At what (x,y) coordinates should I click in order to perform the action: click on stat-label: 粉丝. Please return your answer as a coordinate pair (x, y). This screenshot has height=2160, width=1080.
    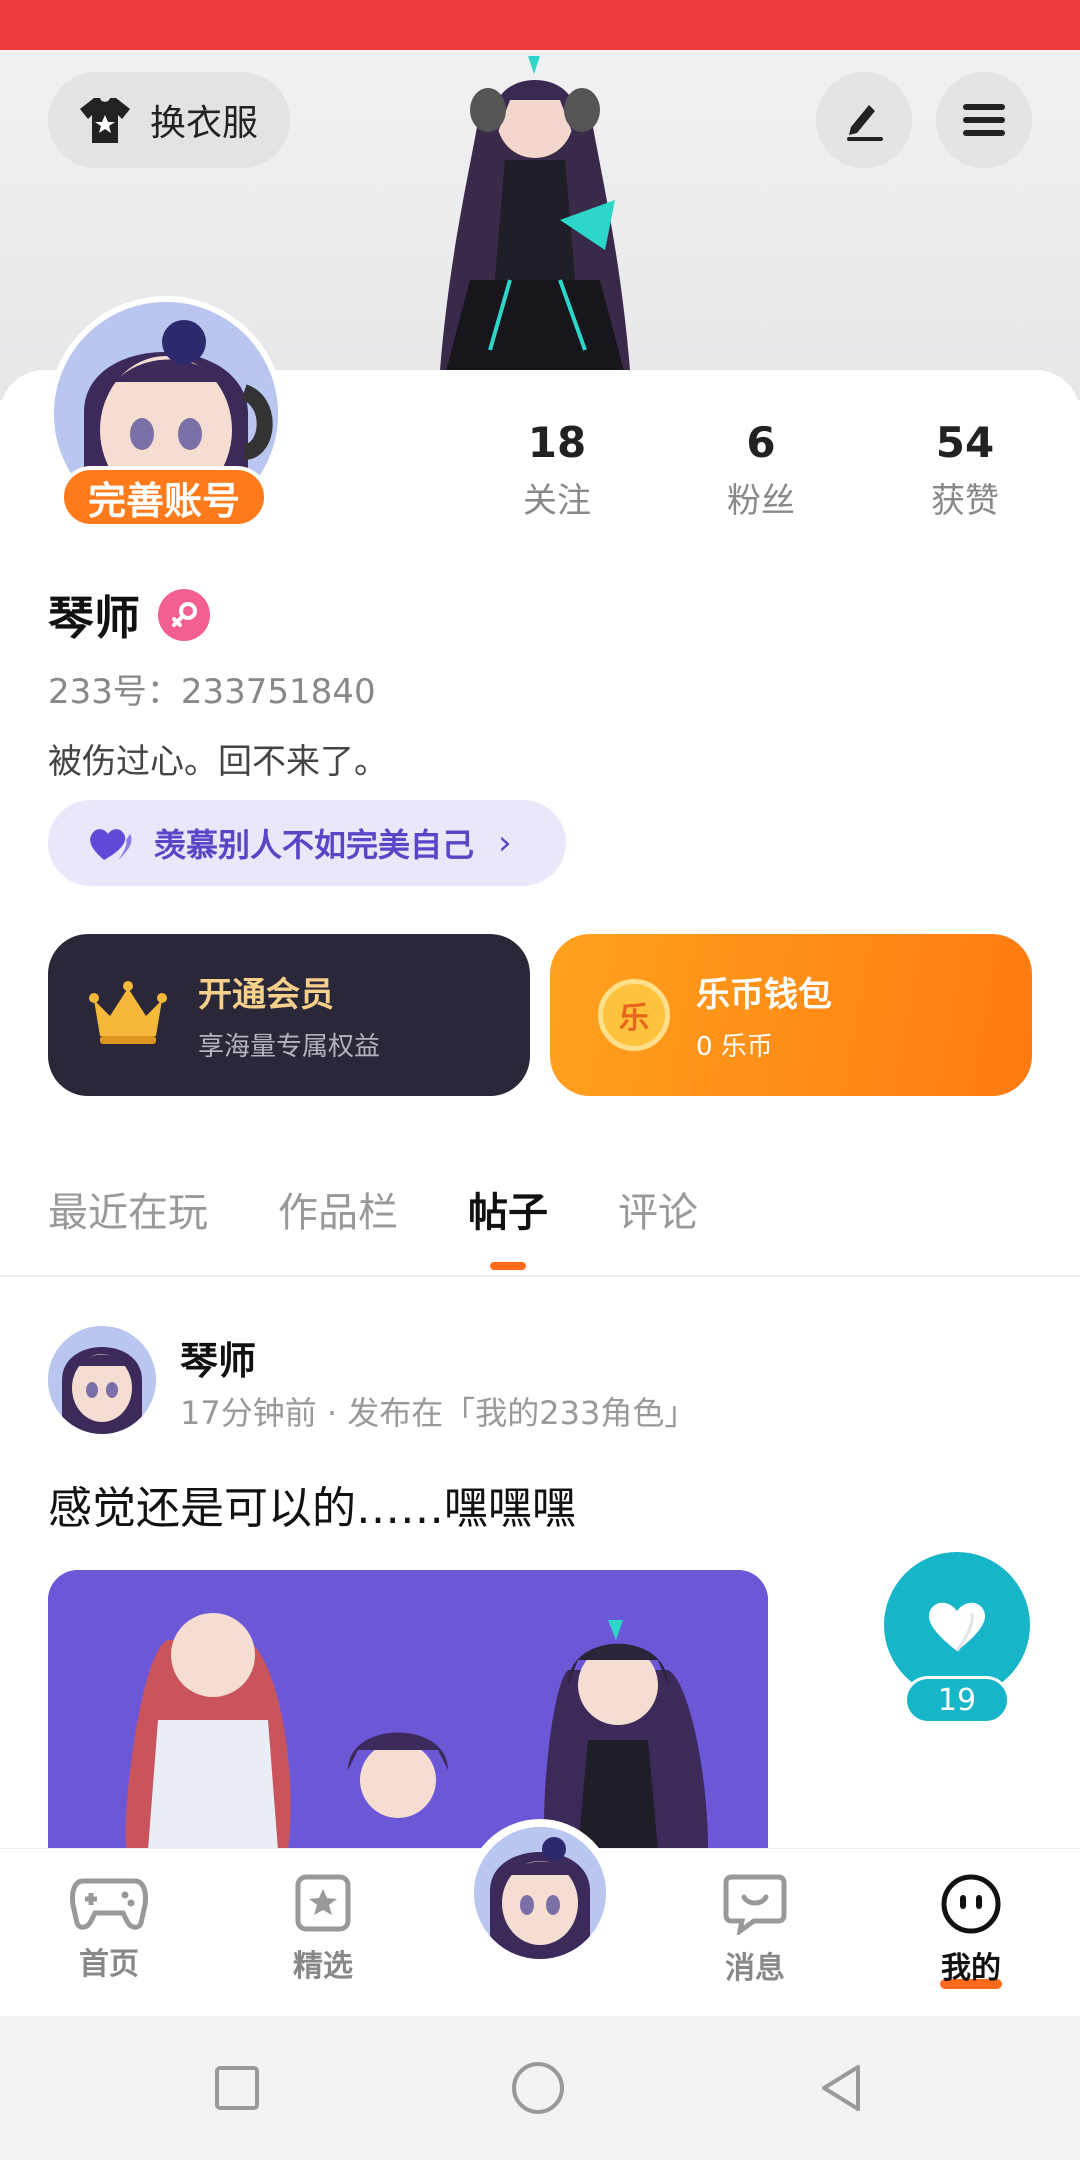
    Looking at the image, I should click on (761, 501).